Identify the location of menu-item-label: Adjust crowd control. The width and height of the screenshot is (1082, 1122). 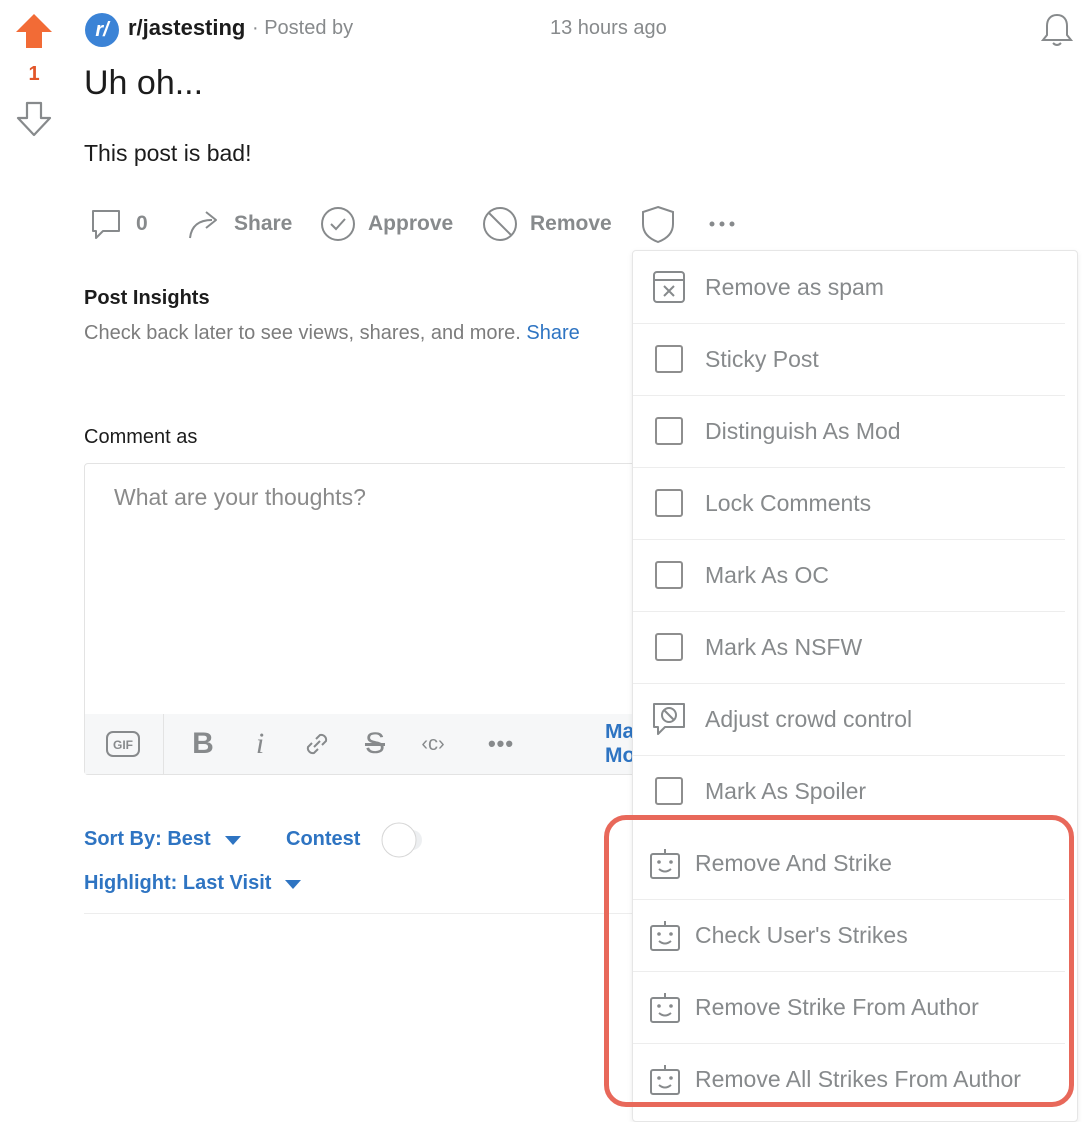
(809, 718).